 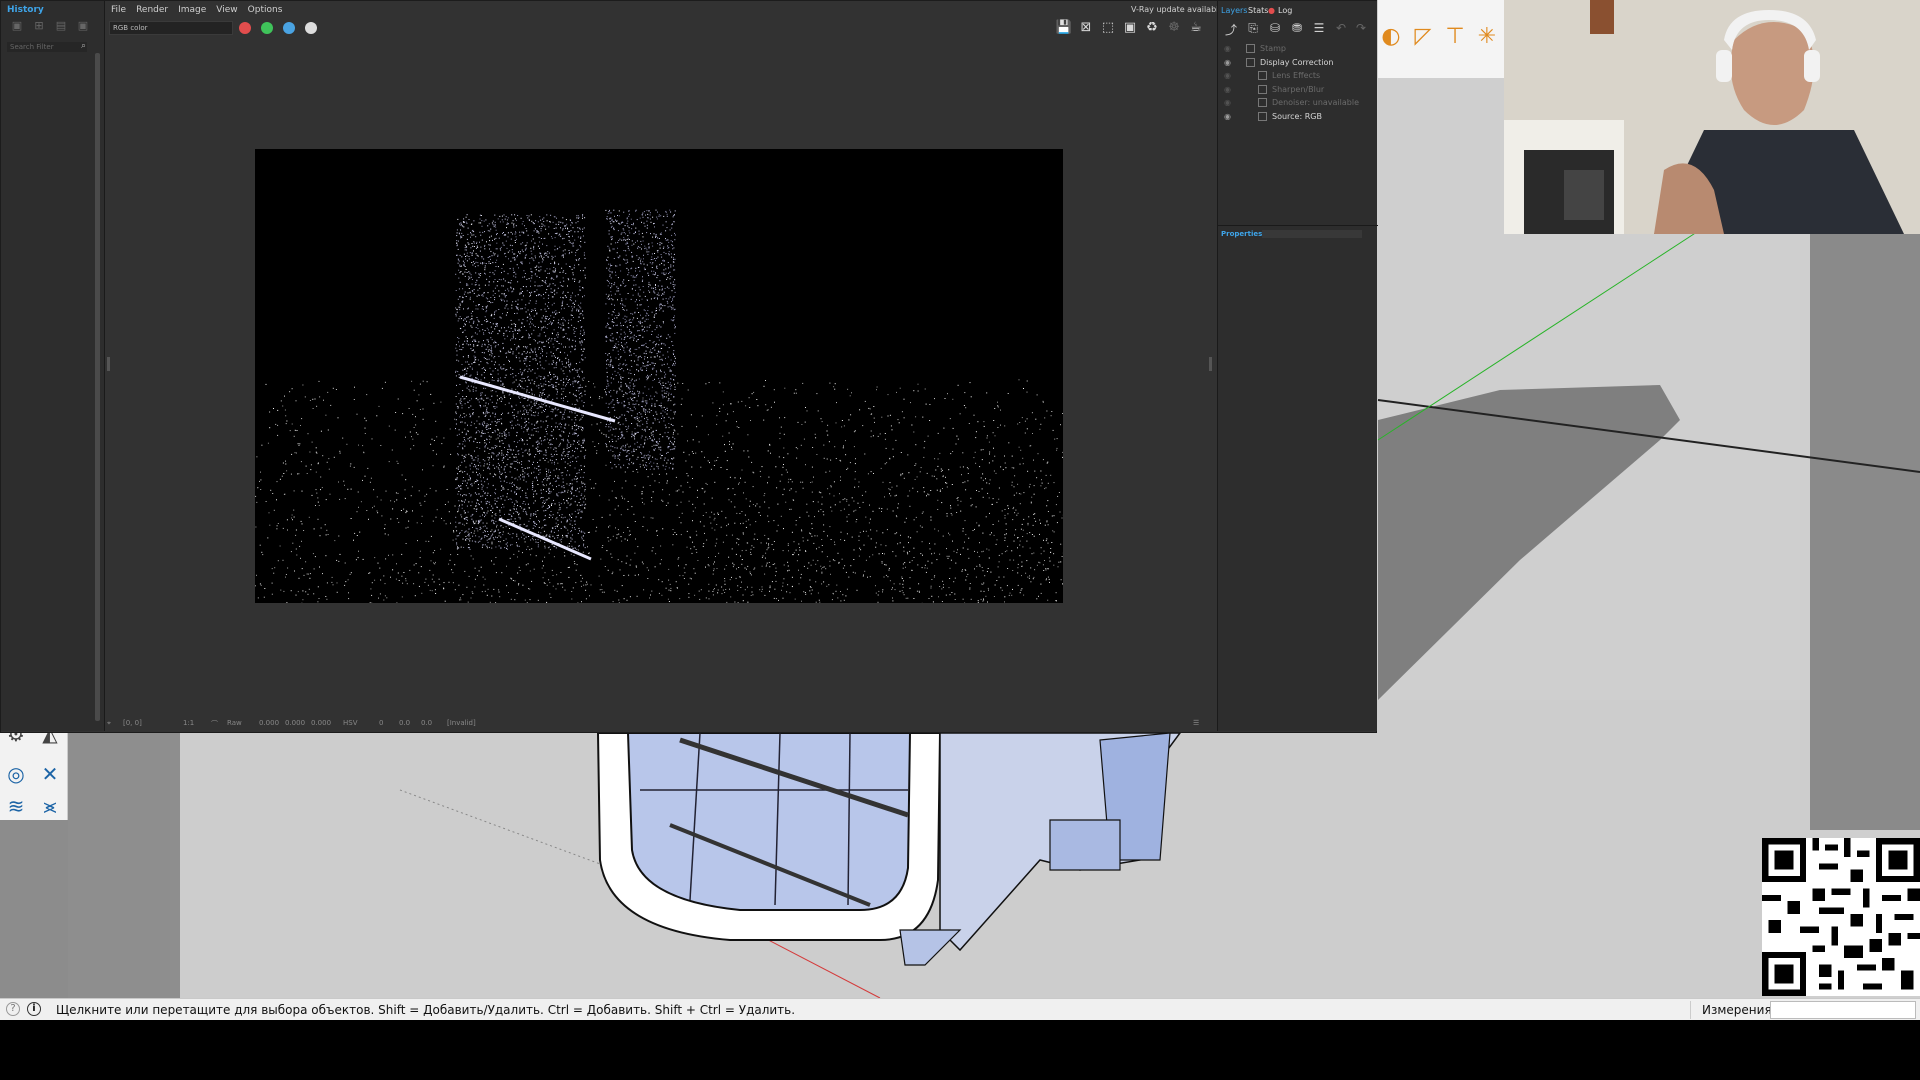 I want to click on color-space-select: HSV, so click(x=350, y=723).